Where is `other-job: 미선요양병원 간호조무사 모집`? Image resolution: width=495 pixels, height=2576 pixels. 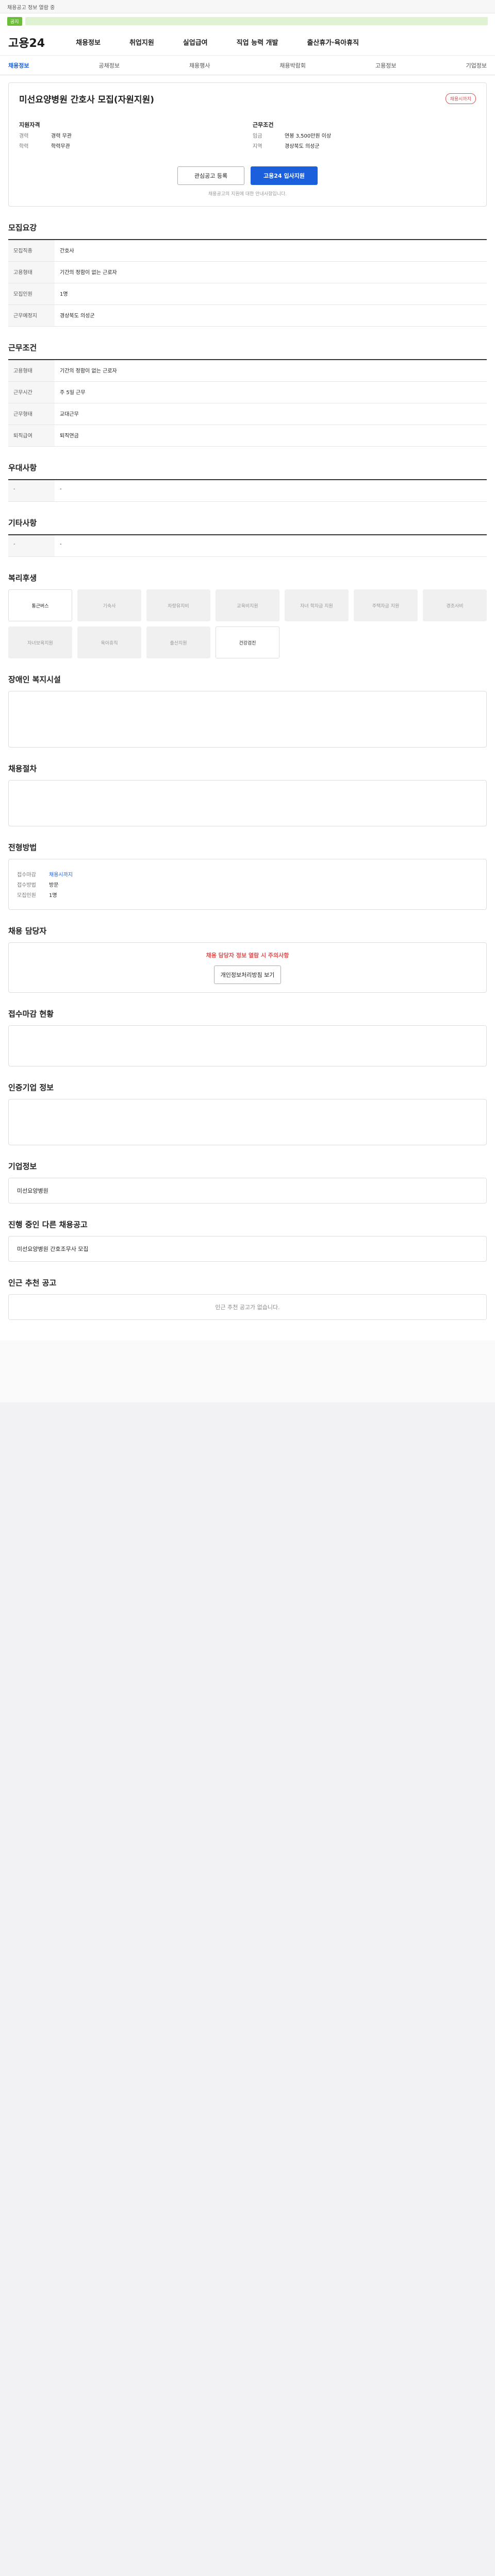
other-job: 미선요양병원 간호조무사 모집 is located at coordinates (53, 1249).